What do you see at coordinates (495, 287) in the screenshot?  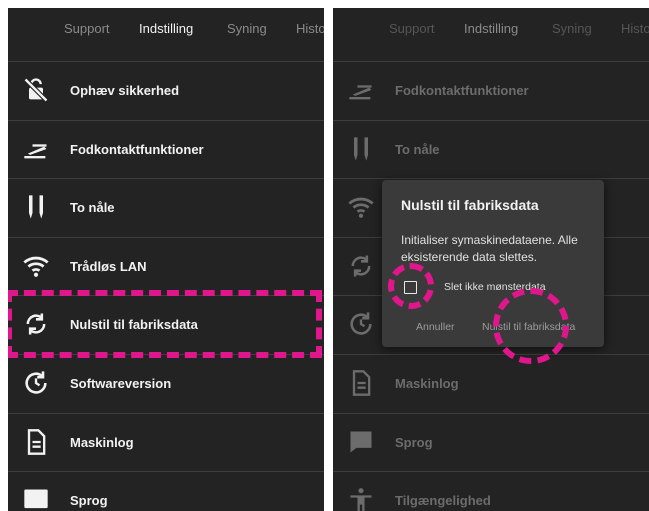 I see `checkbox-label: Slet ikke mønsterdata` at bounding box center [495, 287].